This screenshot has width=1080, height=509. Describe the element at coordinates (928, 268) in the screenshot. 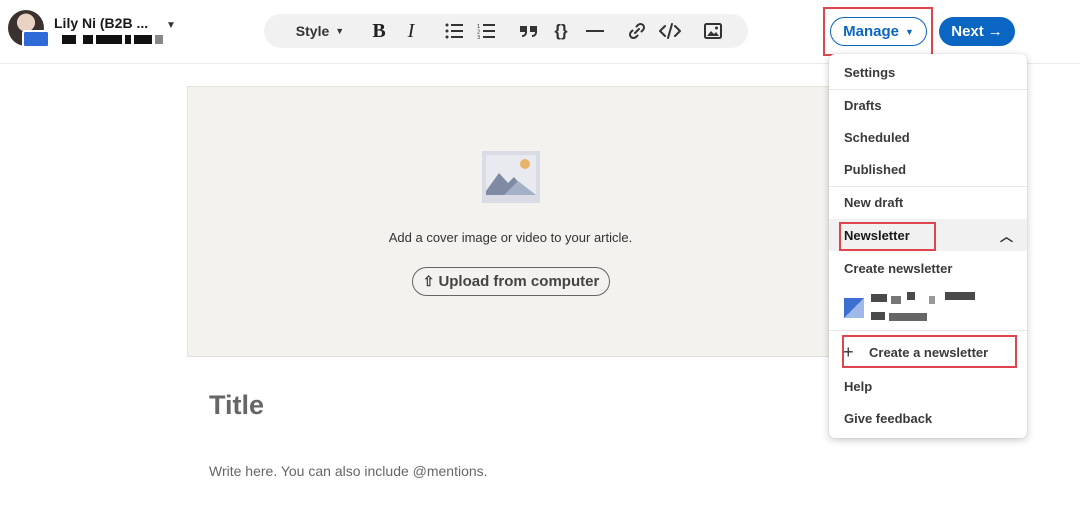

I see `menu-item-create-newsletter: Create newsletter` at that location.